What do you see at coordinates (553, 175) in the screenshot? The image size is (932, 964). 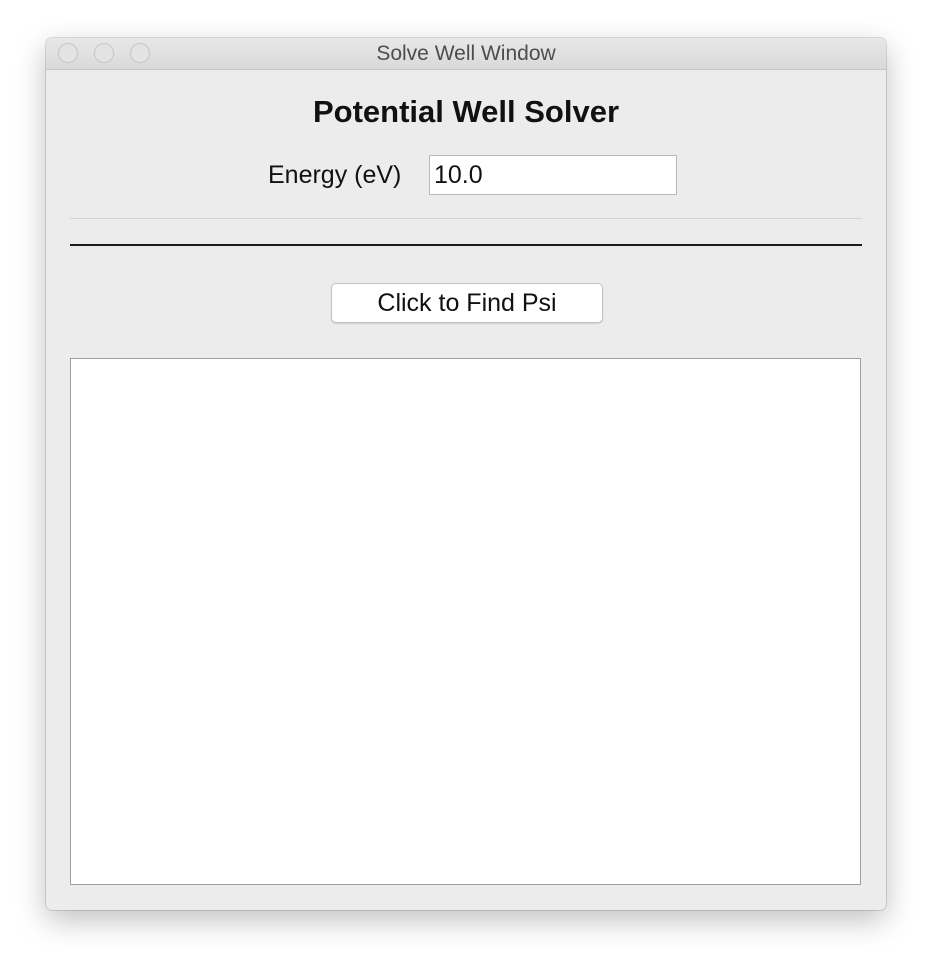 I see `energy-input` at bounding box center [553, 175].